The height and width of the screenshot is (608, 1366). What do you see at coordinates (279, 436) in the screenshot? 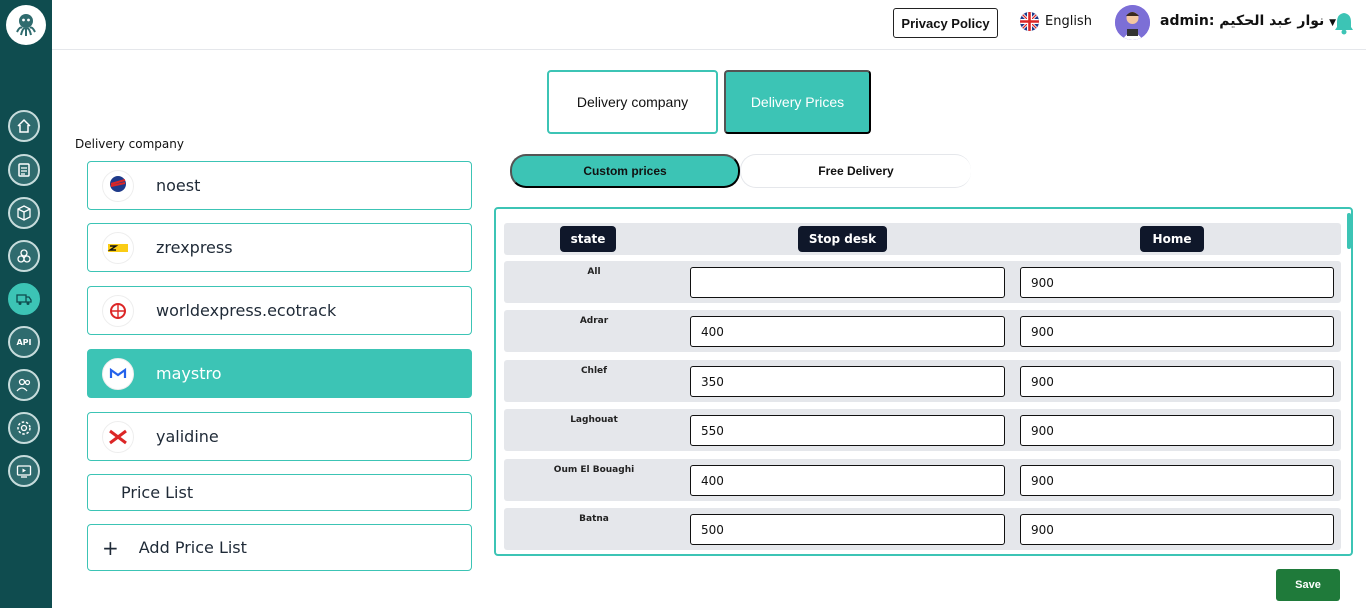
I see `company-item-yalidine: yalidine` at bounding box center [279, 436].